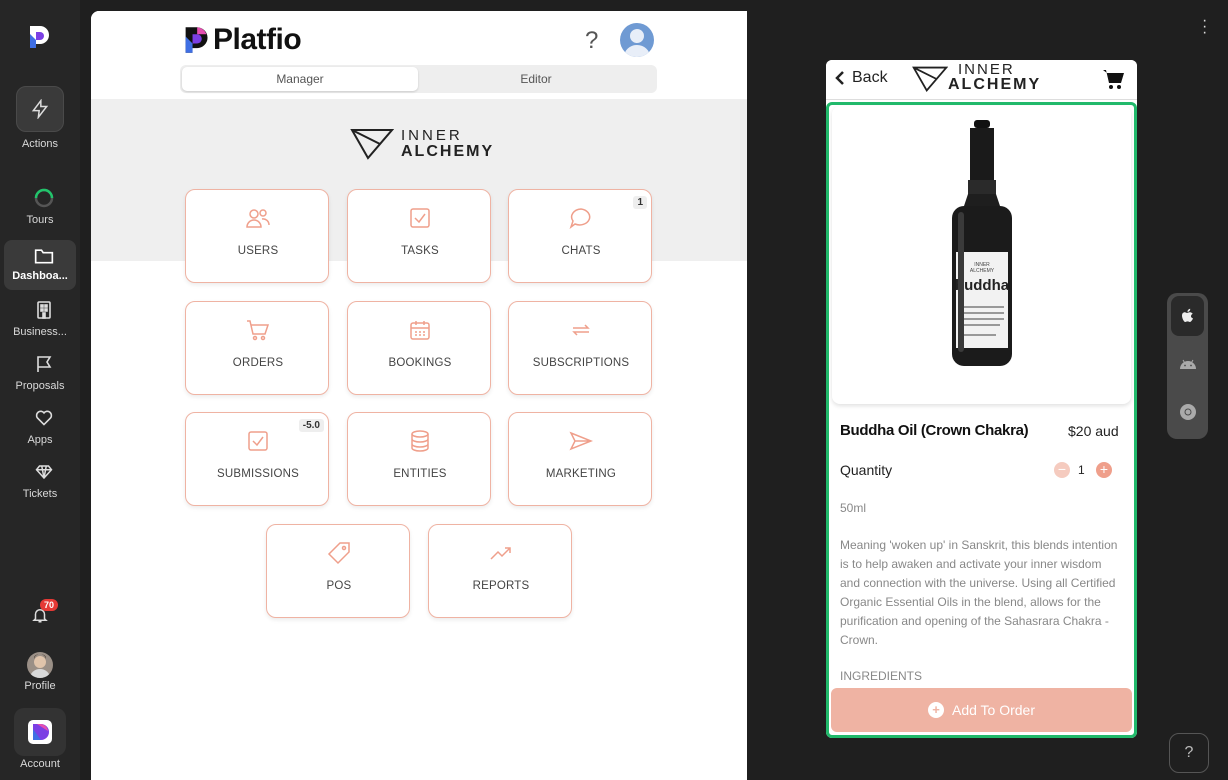 This screenshot has width=1228, height=780. What do you see at coordinates (1204, 27) in the screenshot?
I see `more-options-icon: · · ·` at bounding box center [1204, 27].